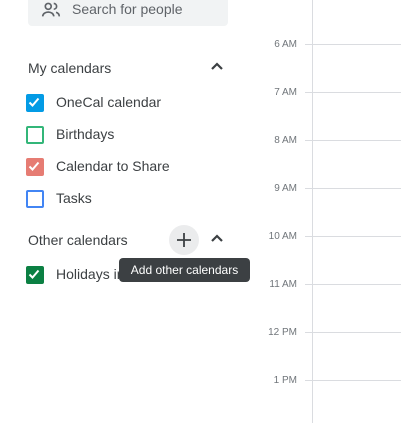 Image resolution: width=401 pixels, height=423 pixels. What do you see at coordinates (74, 198) in the screenshot?
I see `calendar-label: Tasks` at bounding box center [74, 198].